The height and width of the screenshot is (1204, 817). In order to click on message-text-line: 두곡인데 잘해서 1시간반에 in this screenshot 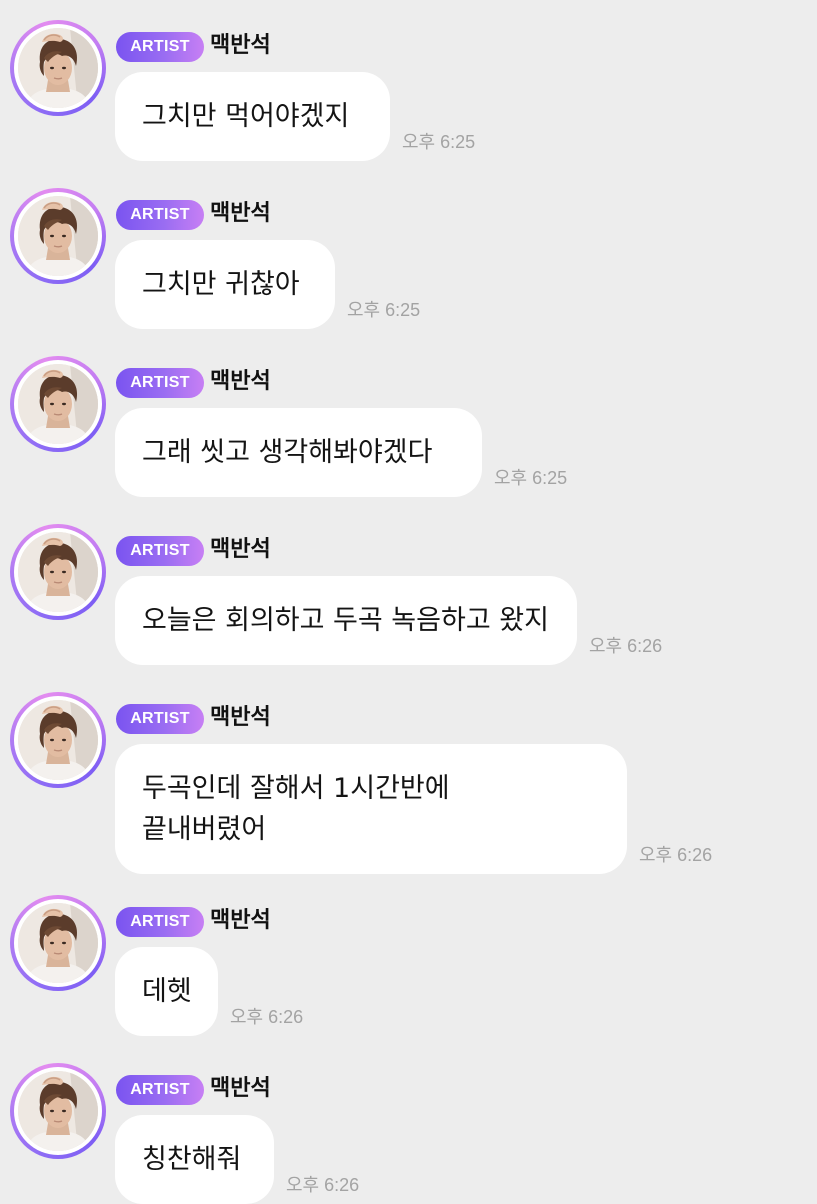, I will do `click(296, 788)`.